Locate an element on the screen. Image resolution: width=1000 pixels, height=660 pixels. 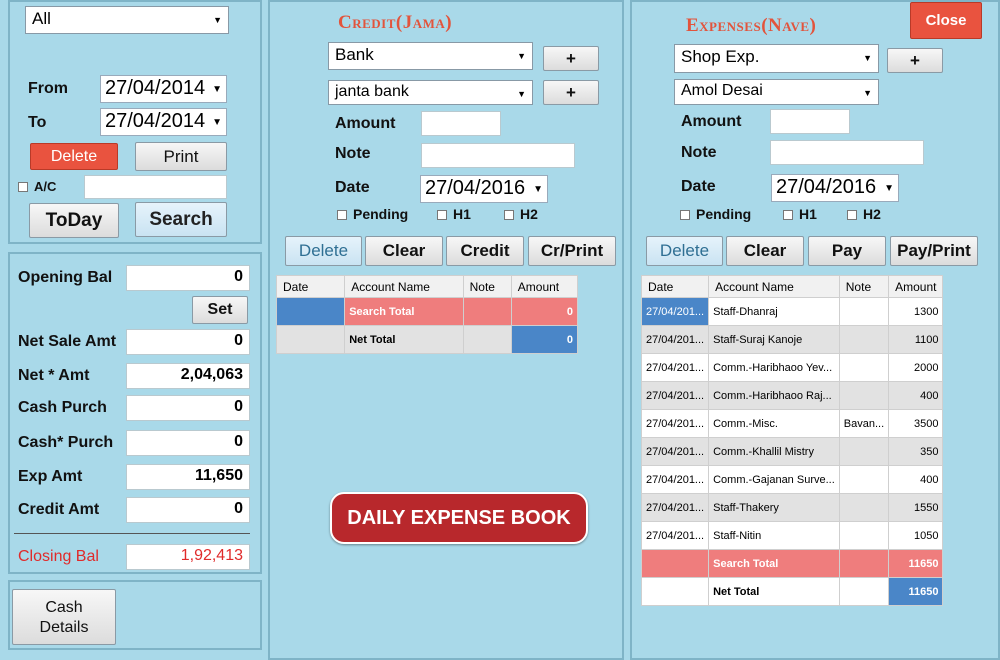
table-row: 27/04/201... Comm.-Misc. Bavan... 3500 is located at coordinates (792, 423).